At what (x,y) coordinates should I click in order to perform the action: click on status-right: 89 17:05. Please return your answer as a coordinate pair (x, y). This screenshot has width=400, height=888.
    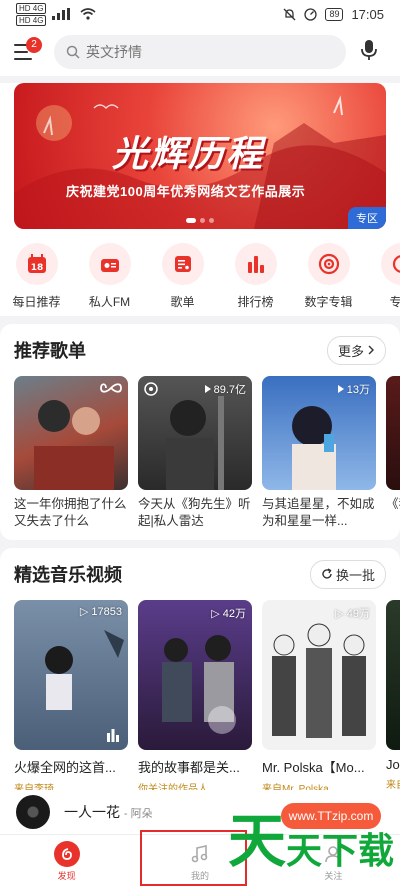
    Looking at the image, I should click on (333, 14).